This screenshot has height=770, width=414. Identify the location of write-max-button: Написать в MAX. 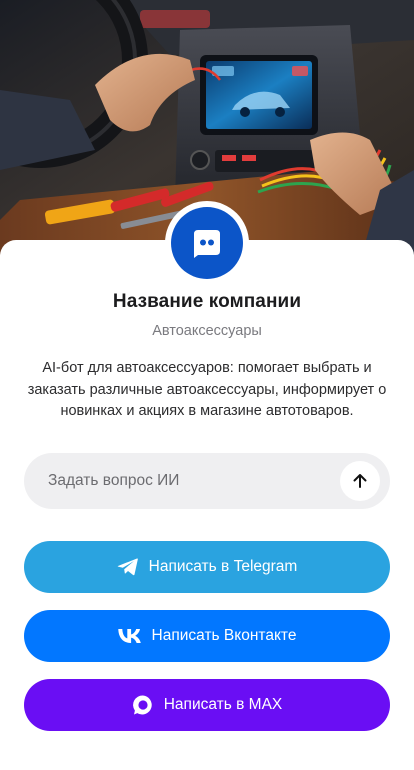
(207, 705).